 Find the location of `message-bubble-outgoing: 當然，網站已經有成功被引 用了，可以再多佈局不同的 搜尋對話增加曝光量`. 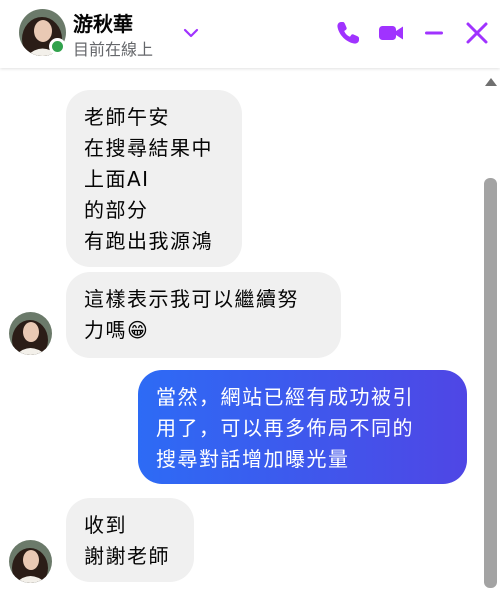

message-bubble-outgoing: 當然，網站已經有成功被引 用了，可以再多佈局不同的 搜尋對話增加曝光量 is located at coordinates (302, 427).